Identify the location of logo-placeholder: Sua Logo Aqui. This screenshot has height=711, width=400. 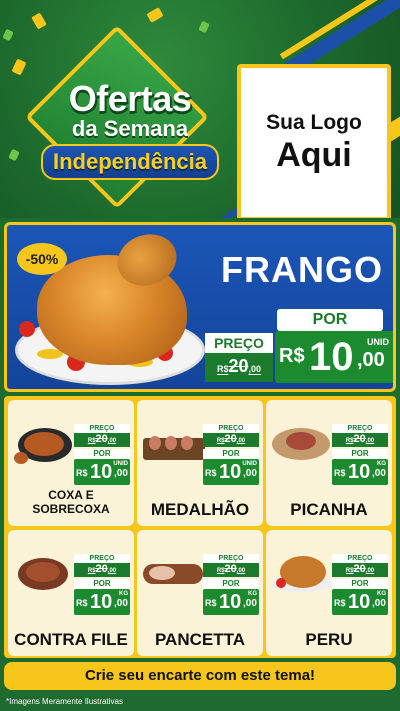
(314, 141).